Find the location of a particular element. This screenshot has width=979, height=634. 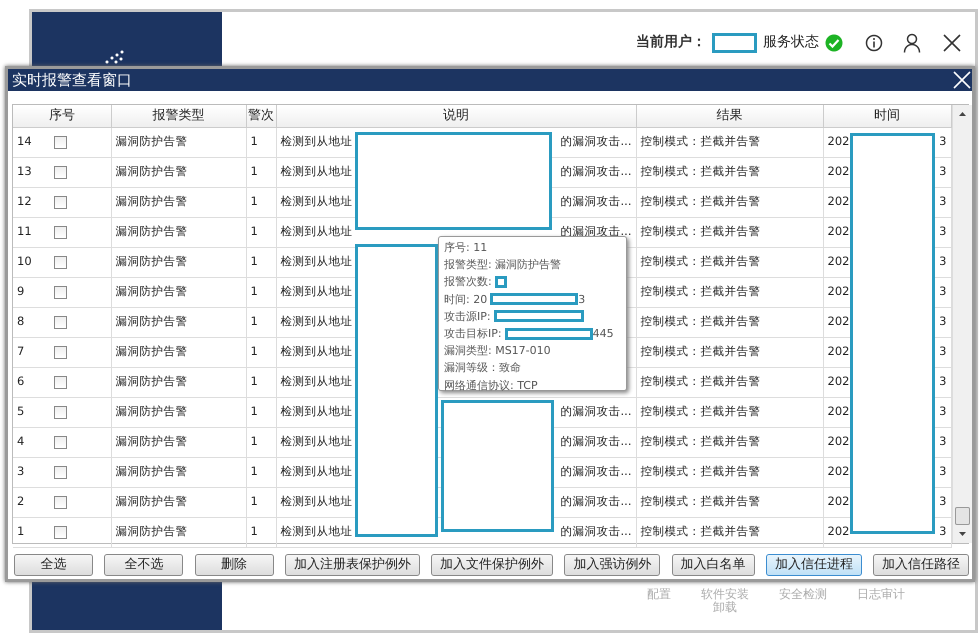

column-header: 时间 is located at coordinates (887, 116).